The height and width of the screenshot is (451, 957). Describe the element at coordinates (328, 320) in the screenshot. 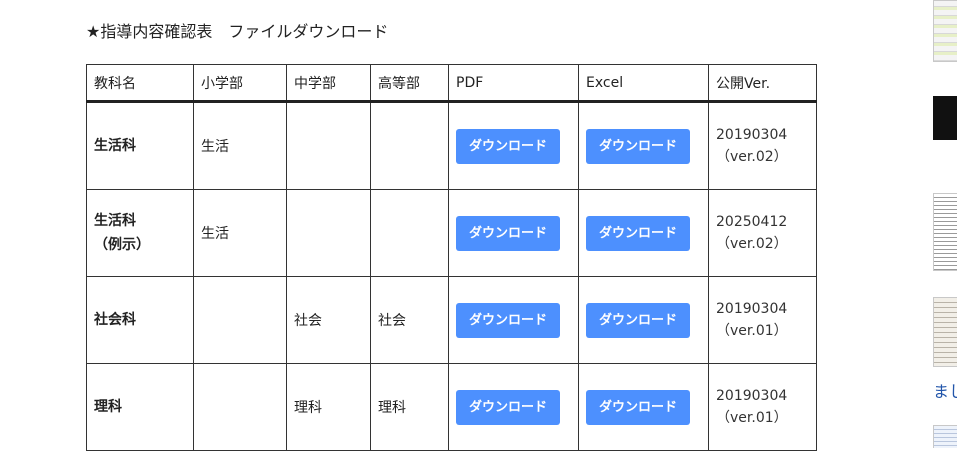

I see `junior-cell: 社会` at that location.